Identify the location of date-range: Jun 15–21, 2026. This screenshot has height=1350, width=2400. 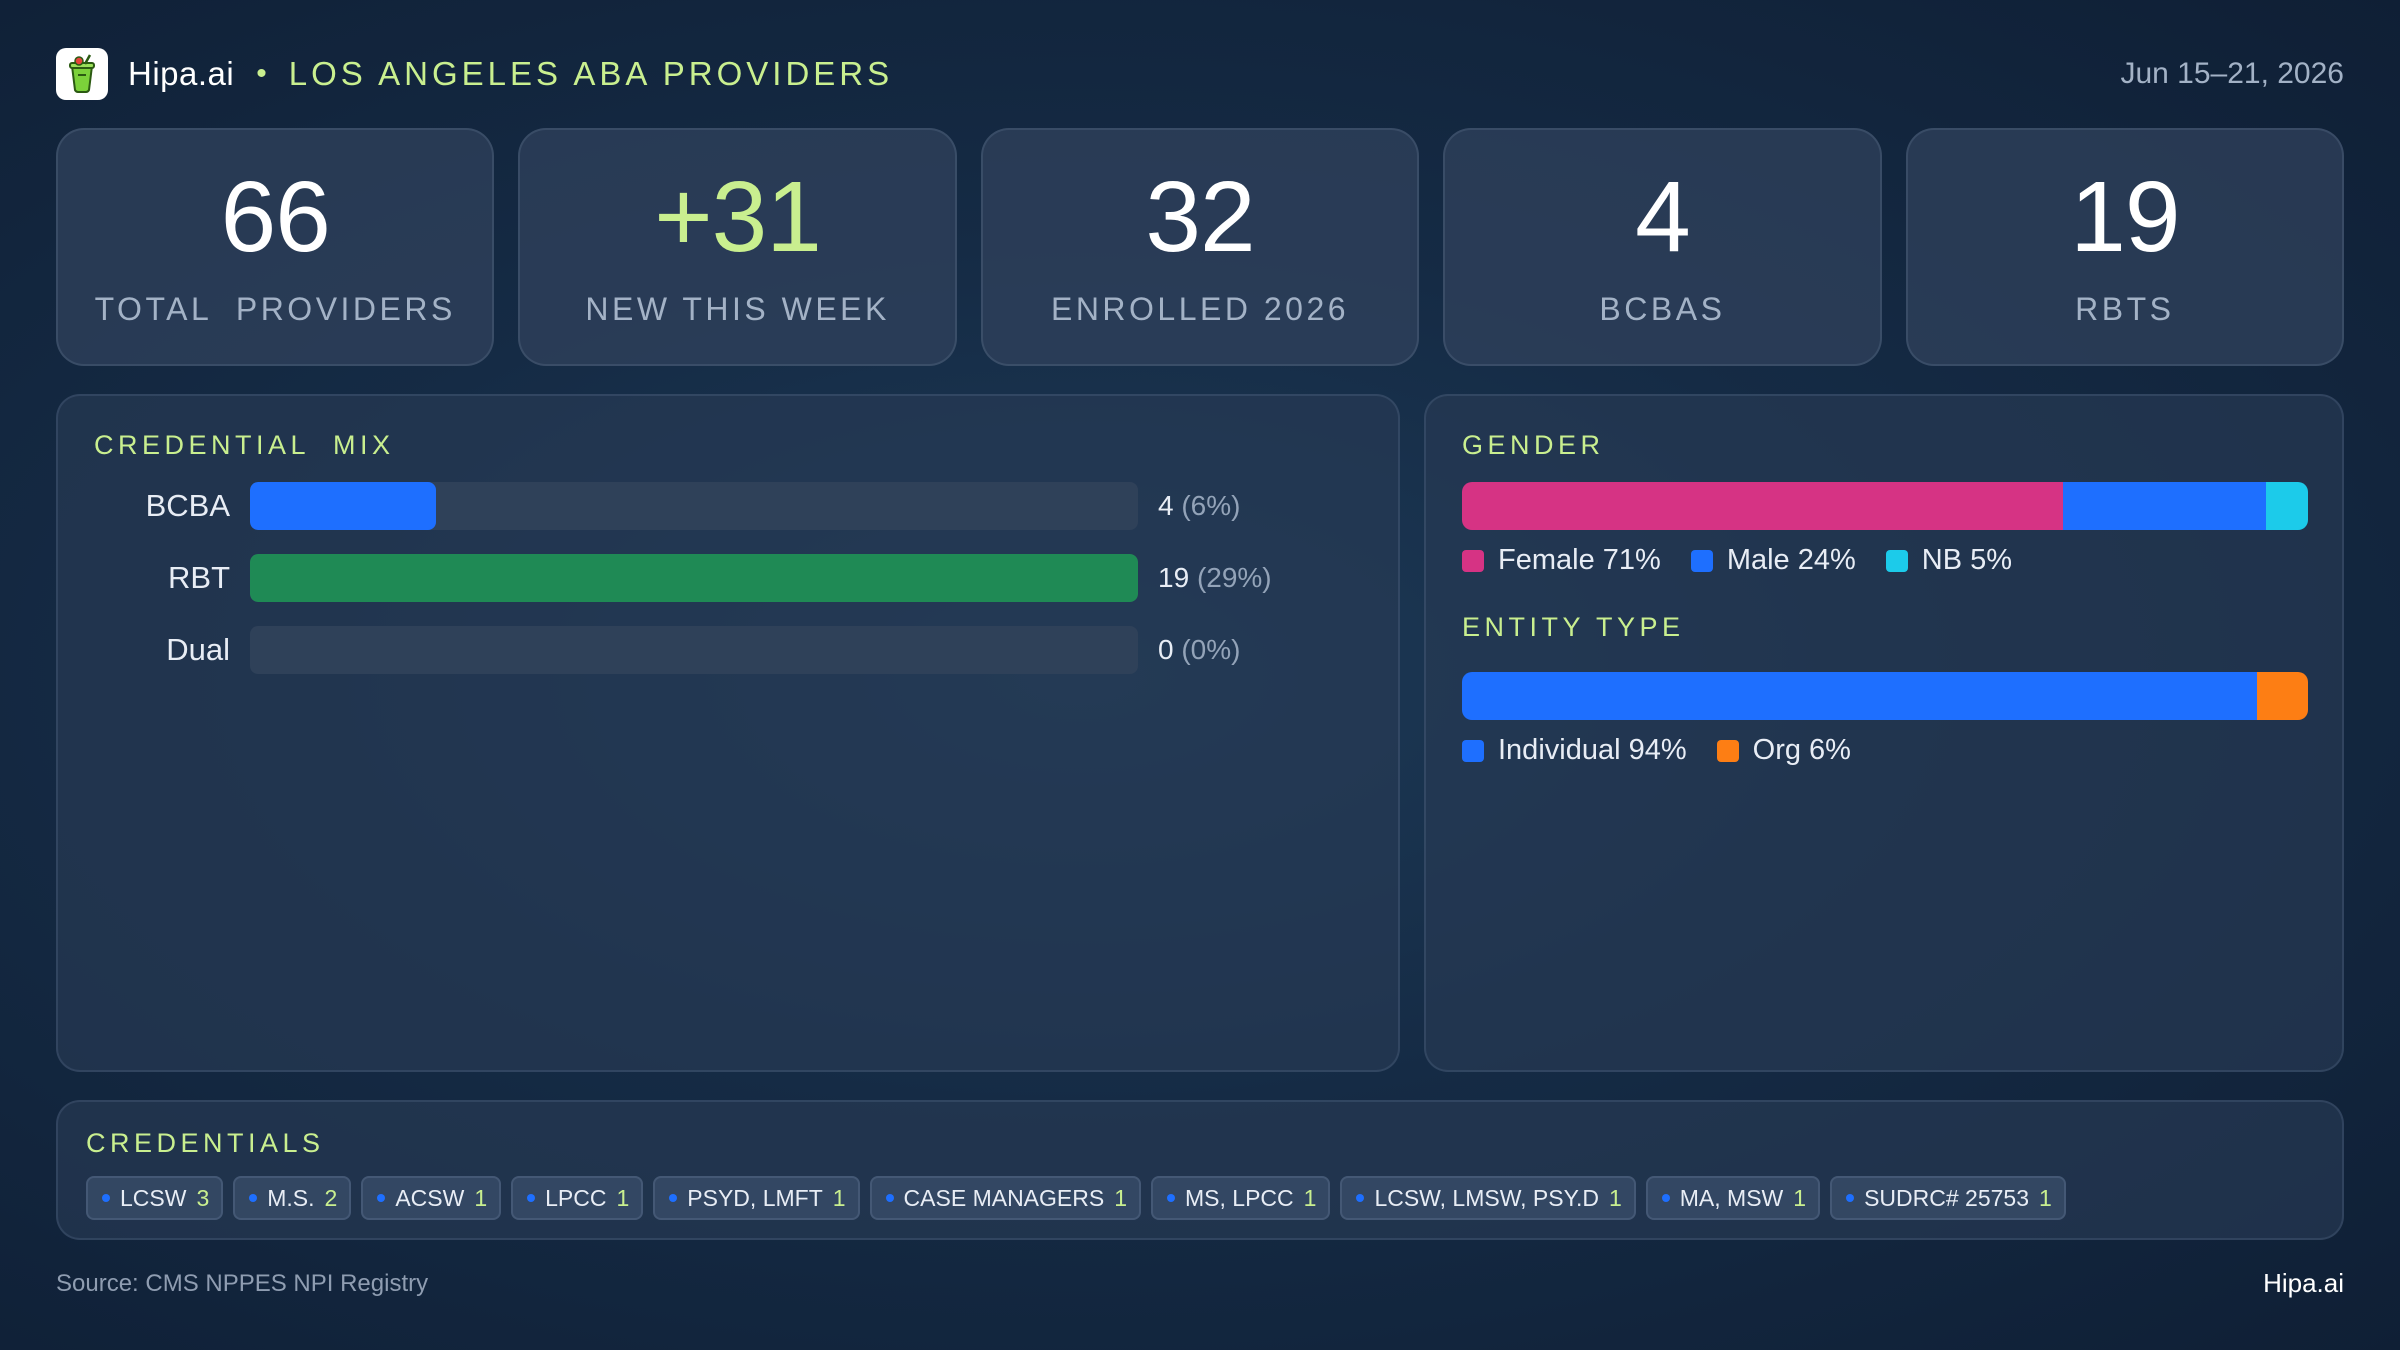
(2232, 73).